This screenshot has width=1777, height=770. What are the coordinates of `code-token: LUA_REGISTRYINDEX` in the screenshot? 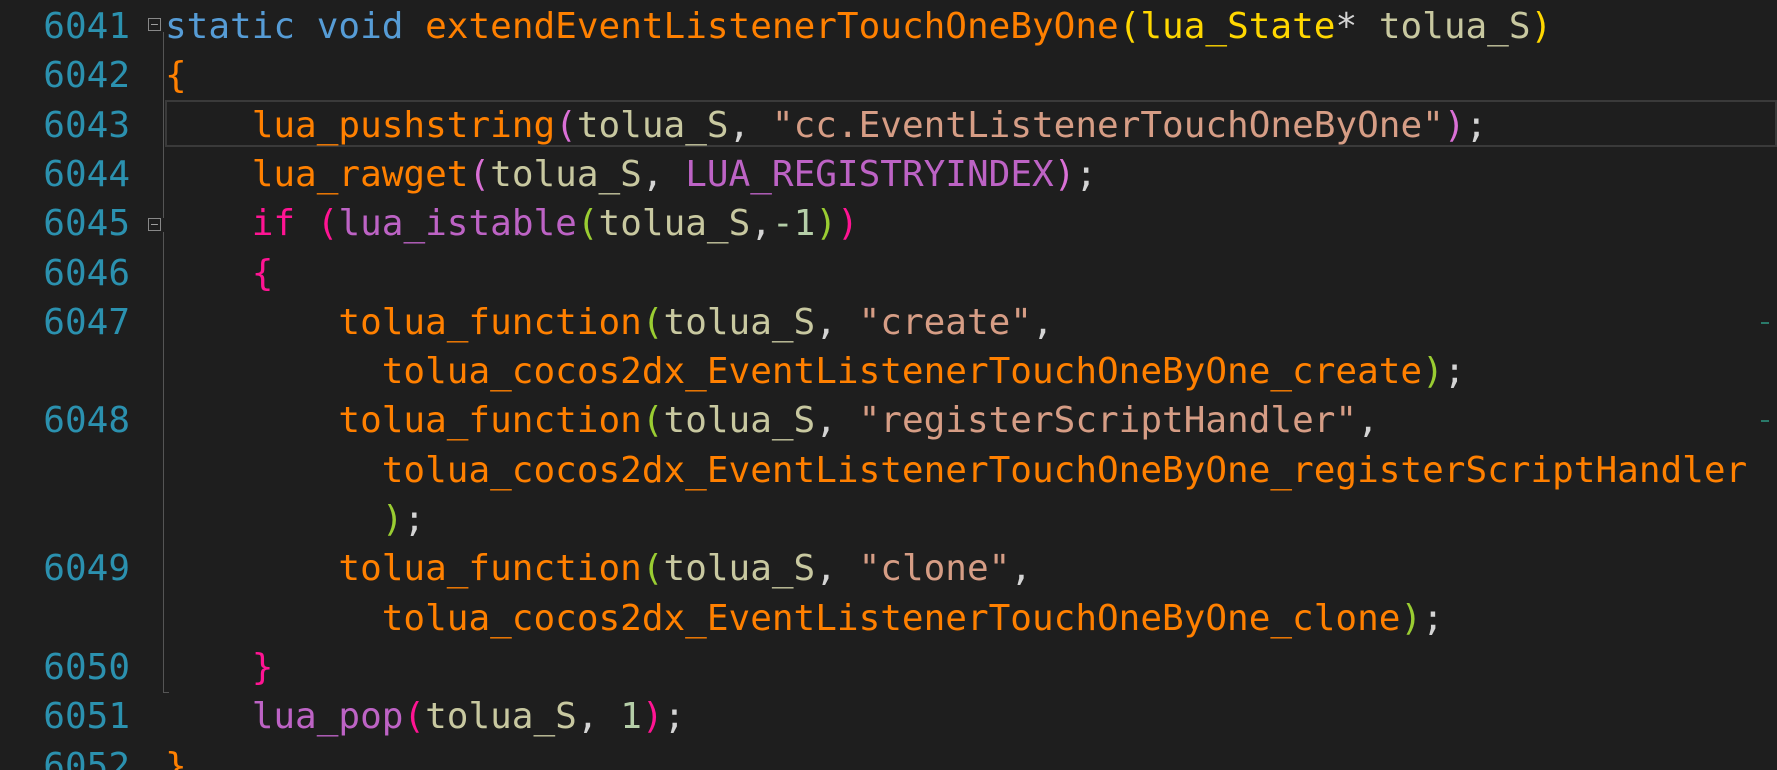 It's located at (869, 174).